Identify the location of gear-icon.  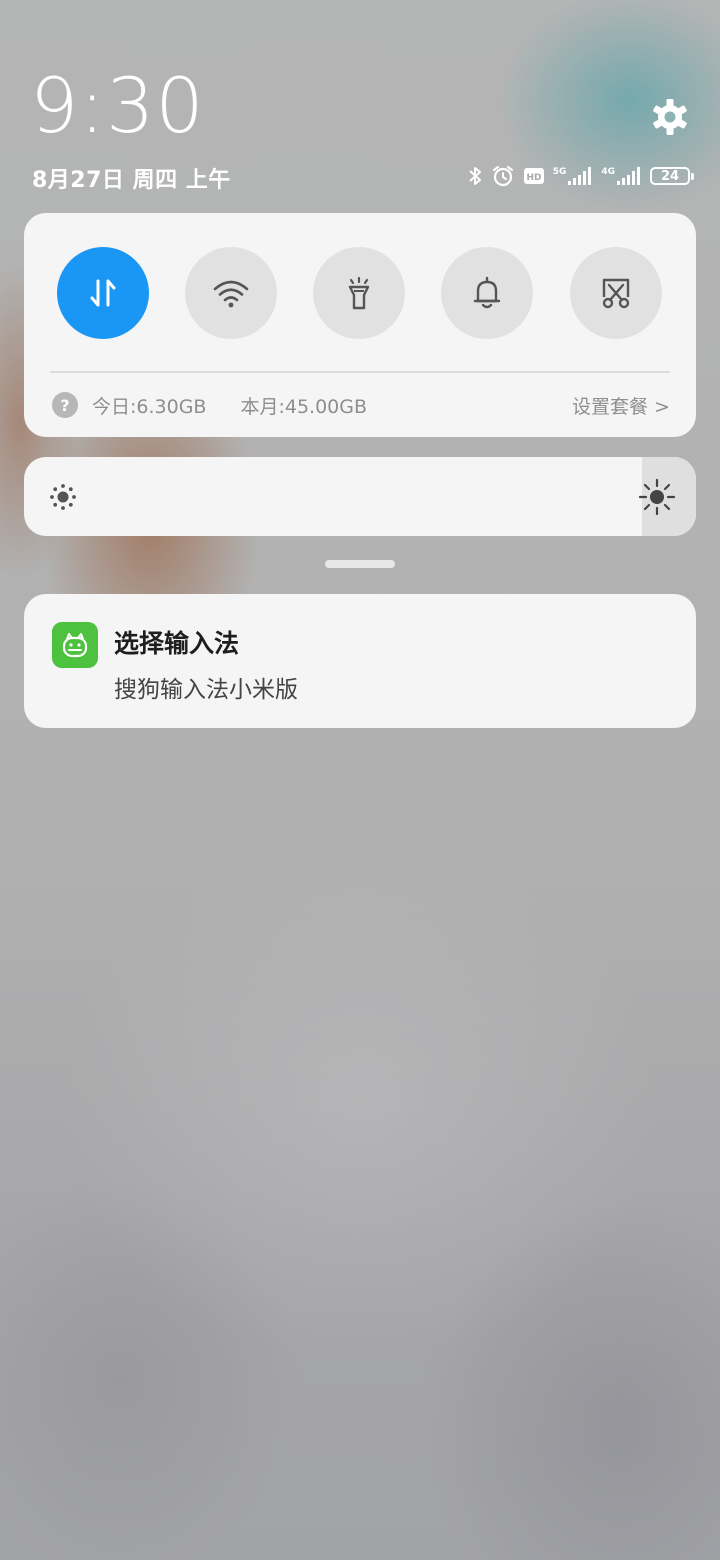
(670, 117).